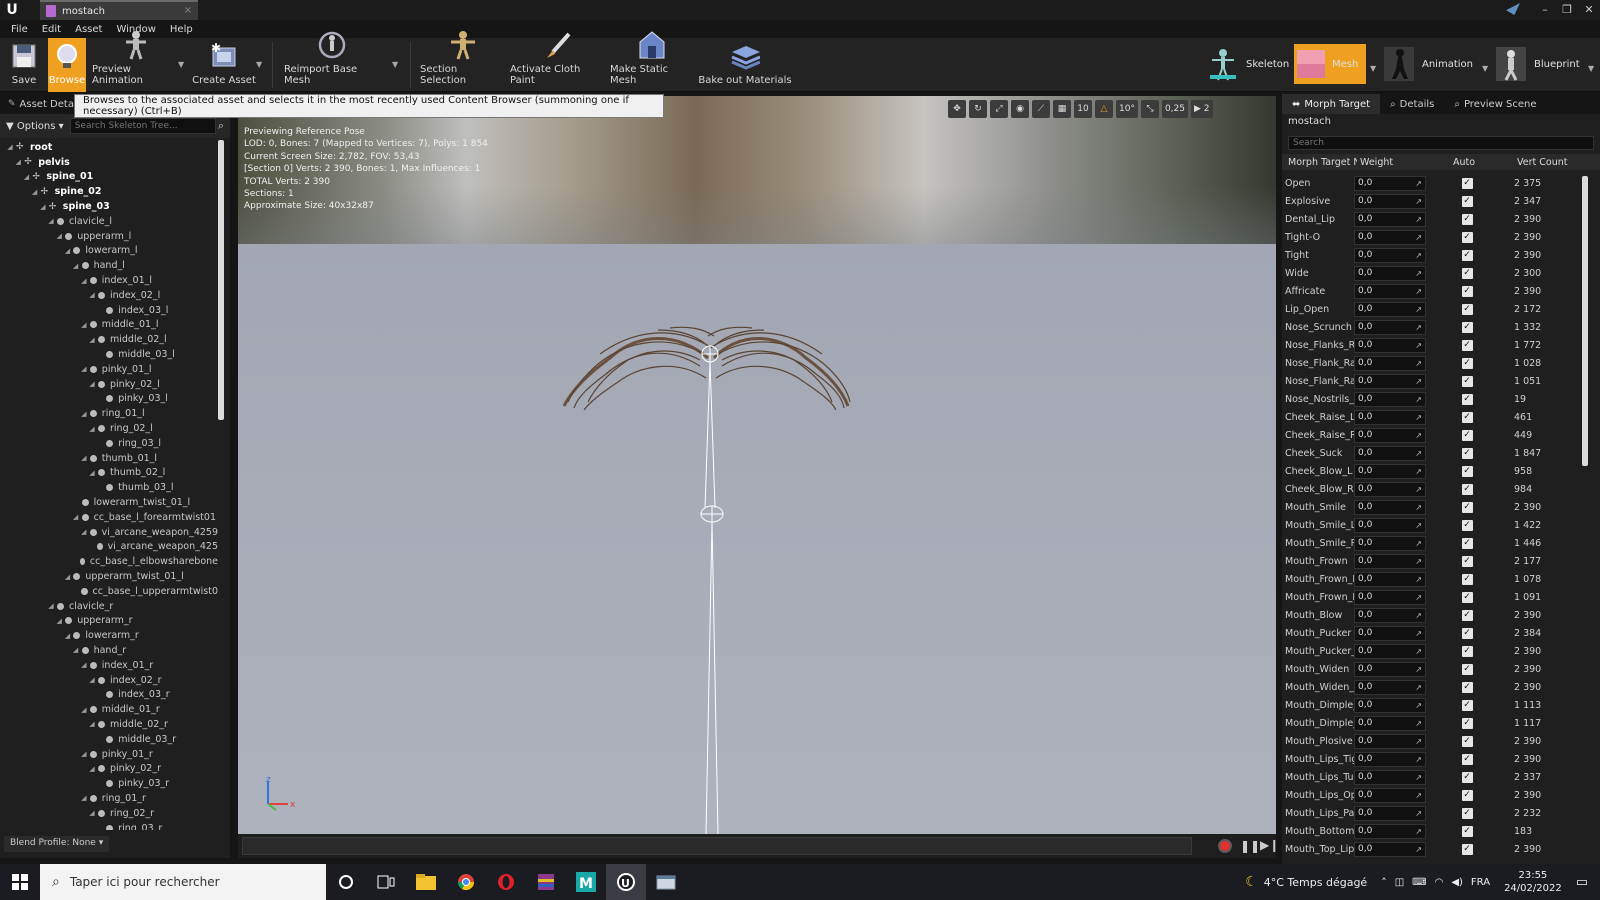 This screenshot has width=1600, height=900. What do you see at coordinates (1438, 543) in the screenshot?
I see `morph-target-row: Mouth_Smile_R0,0 ✓ 1 446` at bounding box center [1438, 543].